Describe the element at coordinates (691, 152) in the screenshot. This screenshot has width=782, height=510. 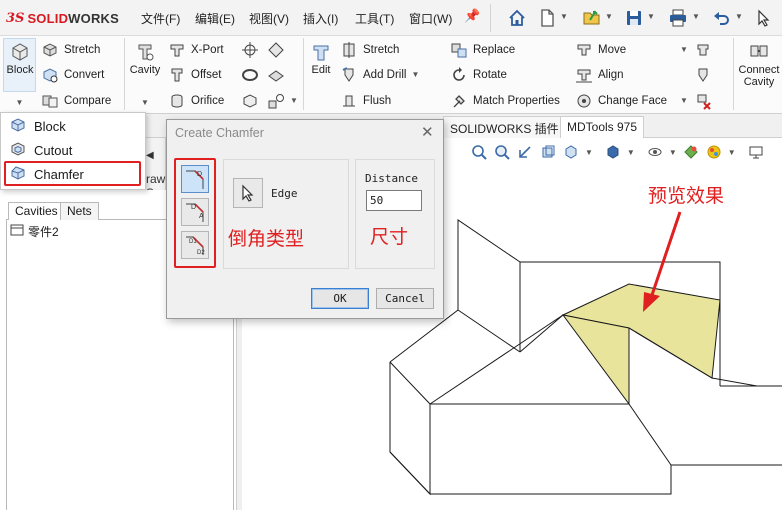
I see `appearance-icon` at that location.